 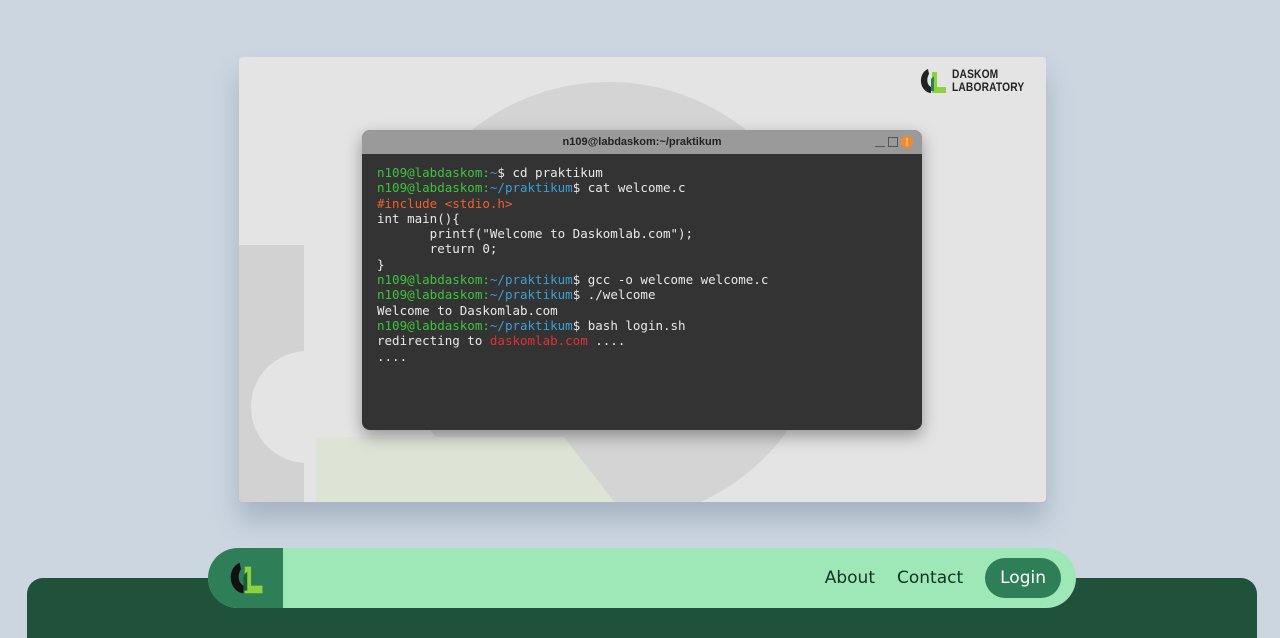 I want to click on daskom-logo: DASKOM LABORATORY, so click(x=977, y=81).